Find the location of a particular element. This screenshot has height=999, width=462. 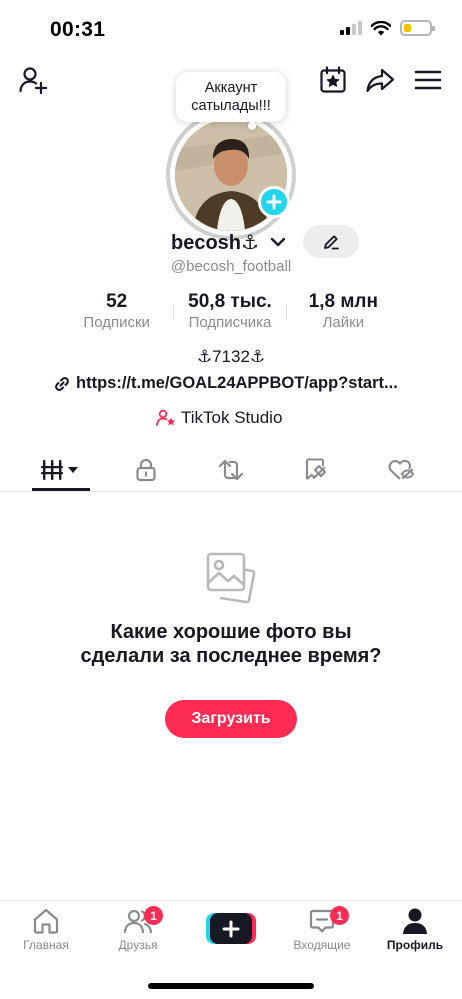

stat-label: Подписки is located at coordinates (116, 322).